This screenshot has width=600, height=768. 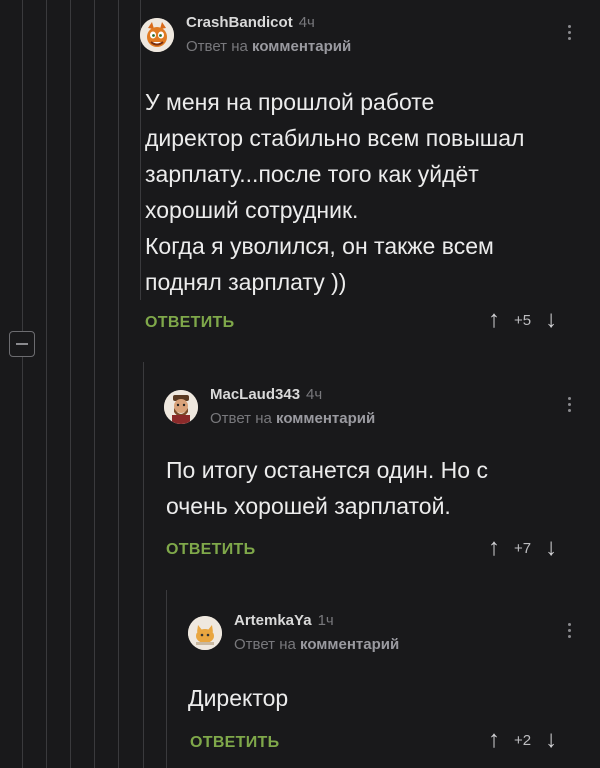 I want to click on username: CrashBandicot, so click(x=239, y=22).